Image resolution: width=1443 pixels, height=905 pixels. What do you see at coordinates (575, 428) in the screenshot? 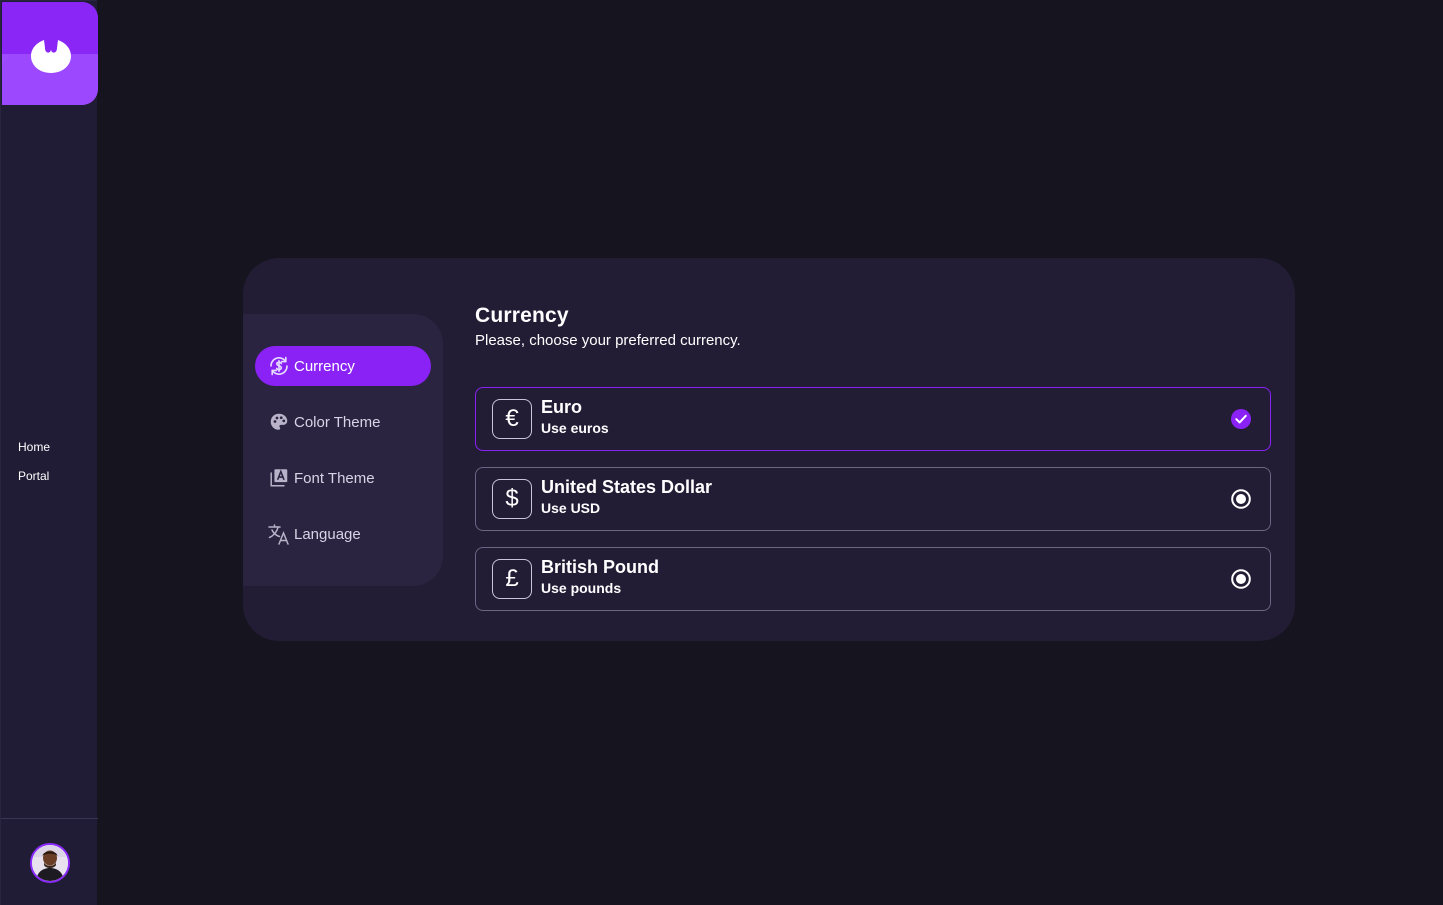
I see `option-description: Use euros` at bounding box center [575, 428].